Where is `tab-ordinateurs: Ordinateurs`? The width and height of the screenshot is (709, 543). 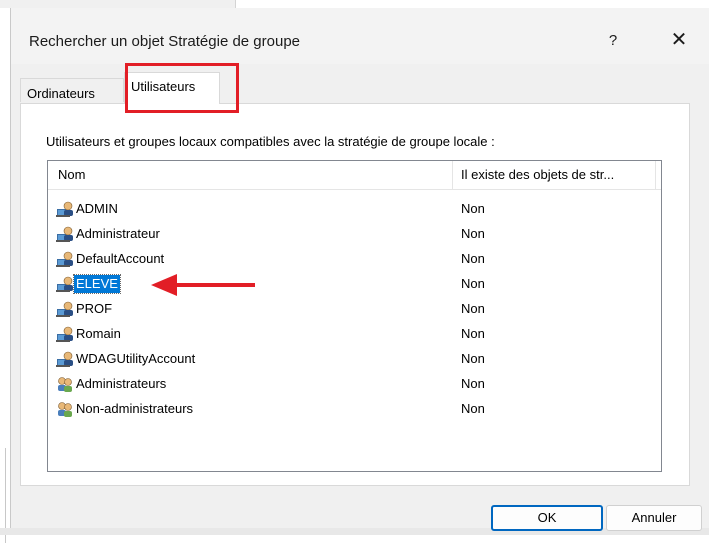
tab-ordinateurs: Ordinateurs is located at coordinates (72, 90).